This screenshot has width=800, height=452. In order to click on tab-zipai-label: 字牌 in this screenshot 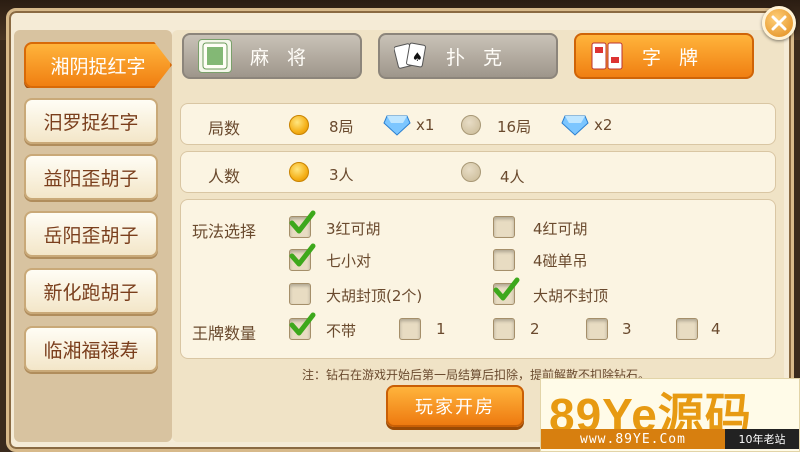, I will do `click(679, 57)`.